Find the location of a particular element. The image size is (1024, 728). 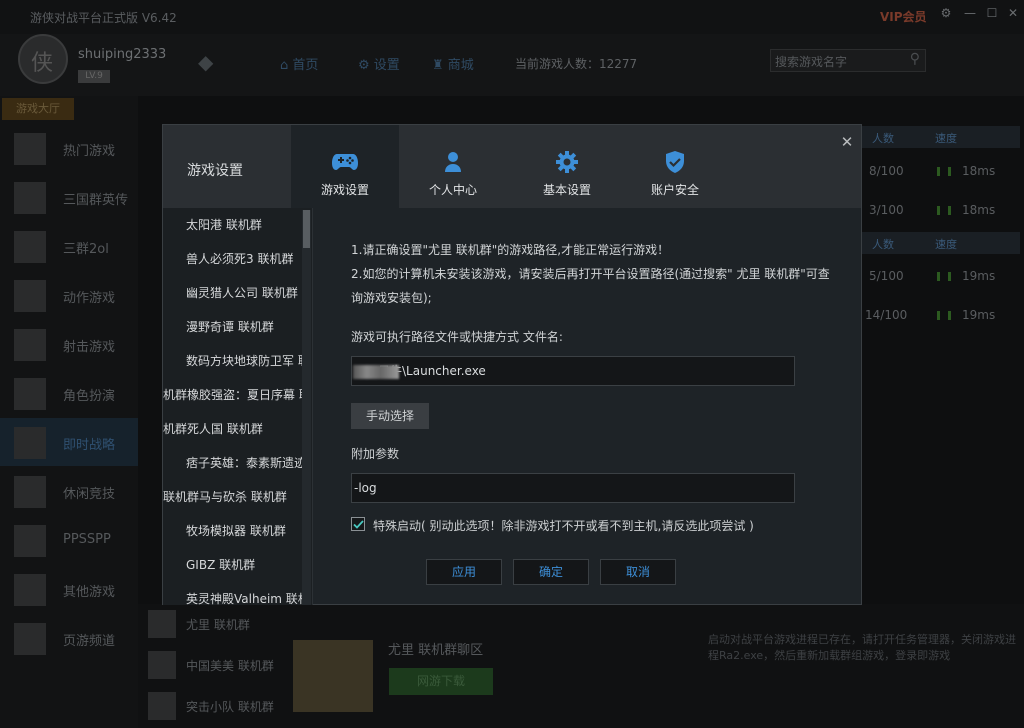

app-title: 游侠对战平台正式版 V6.42 is located at coordinates (103, 18).